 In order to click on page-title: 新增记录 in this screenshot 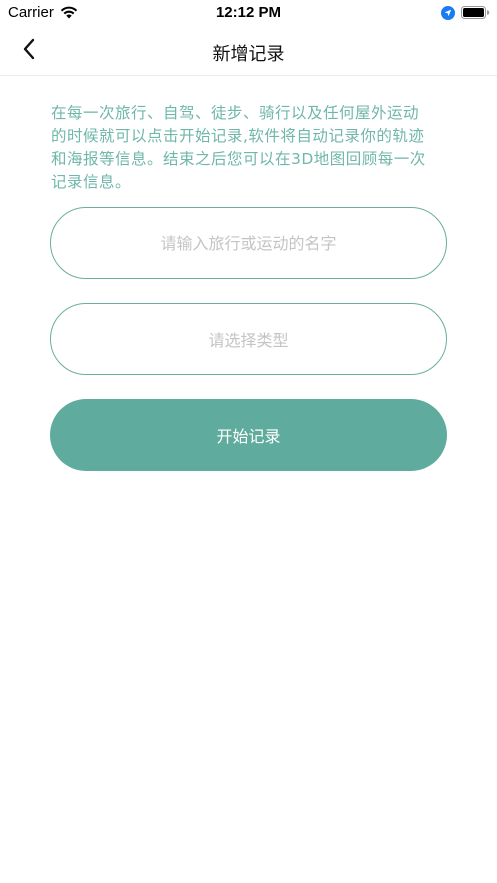, I will do `click(248, 54)`.